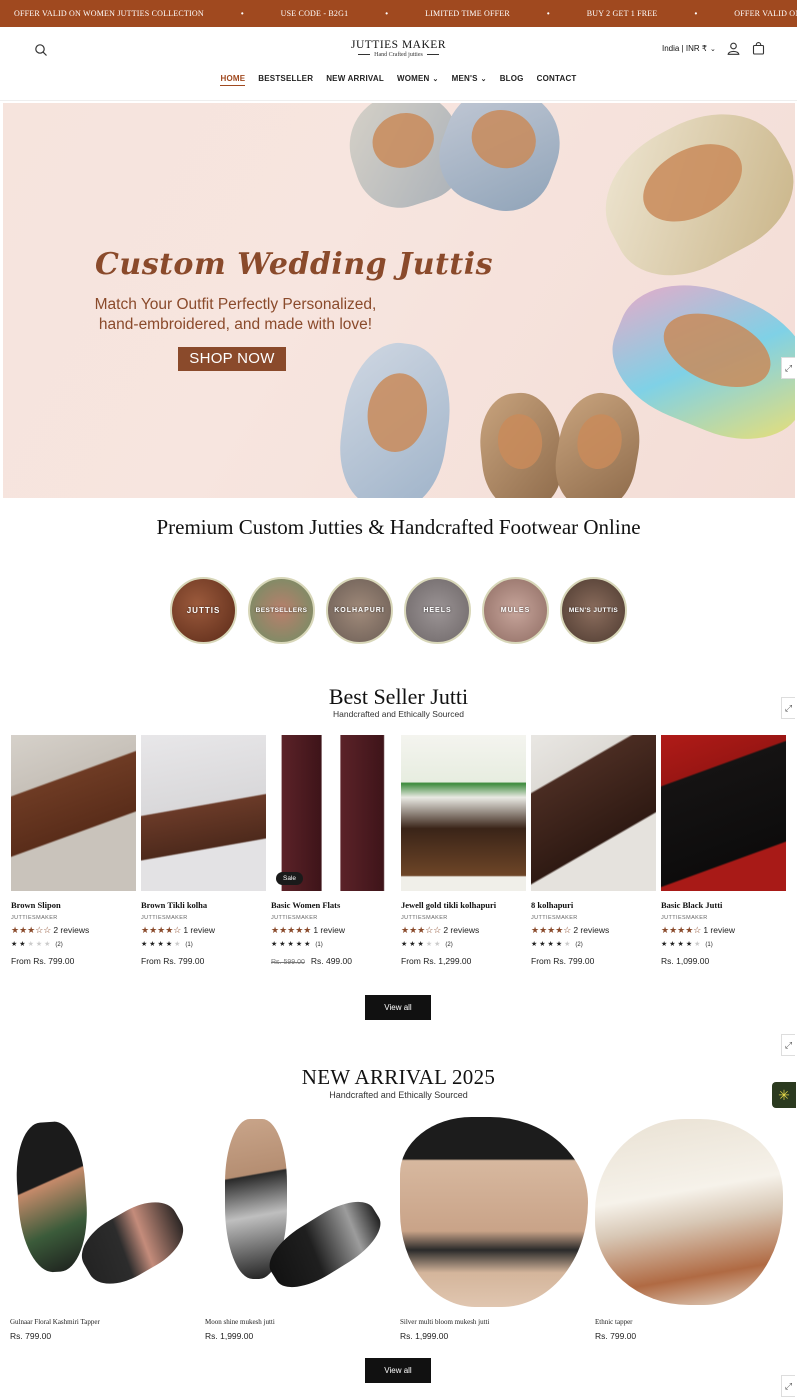  Describe the element at coordinates (685, 961) in the screenshot. I see `product-price: Rs. 1,099.00` at that location.